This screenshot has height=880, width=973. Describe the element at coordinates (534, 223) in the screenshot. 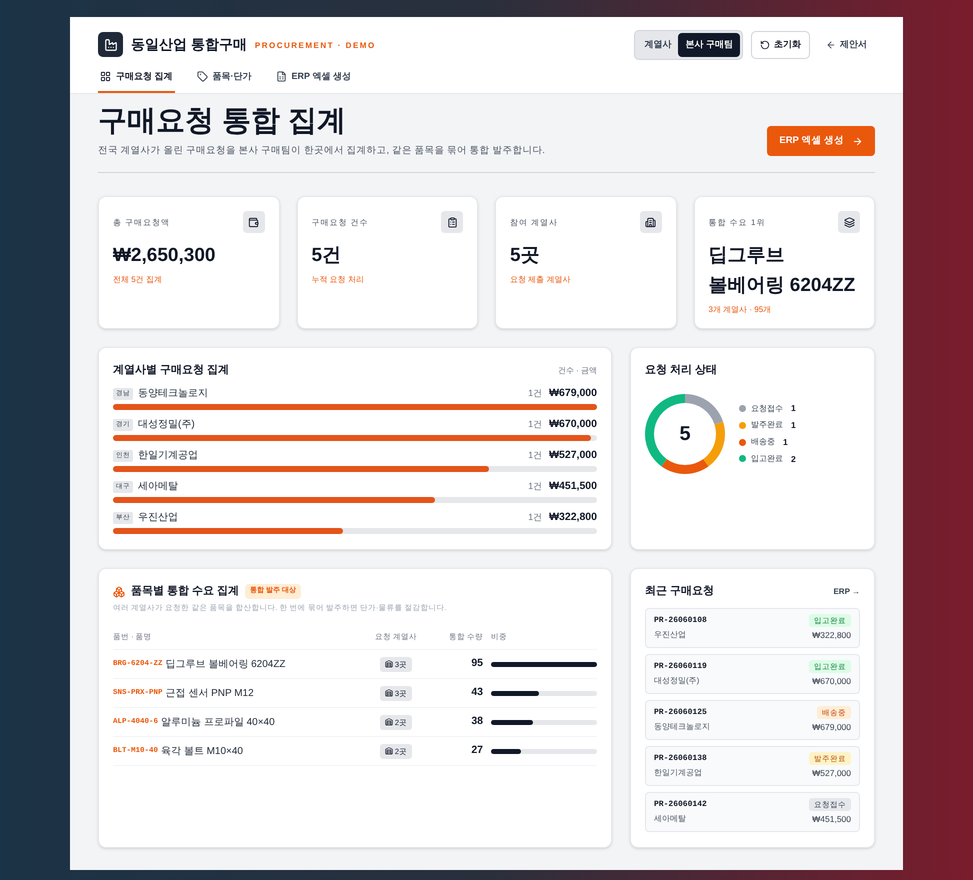

I see `kpi-label: 참여 계열사` at that location.